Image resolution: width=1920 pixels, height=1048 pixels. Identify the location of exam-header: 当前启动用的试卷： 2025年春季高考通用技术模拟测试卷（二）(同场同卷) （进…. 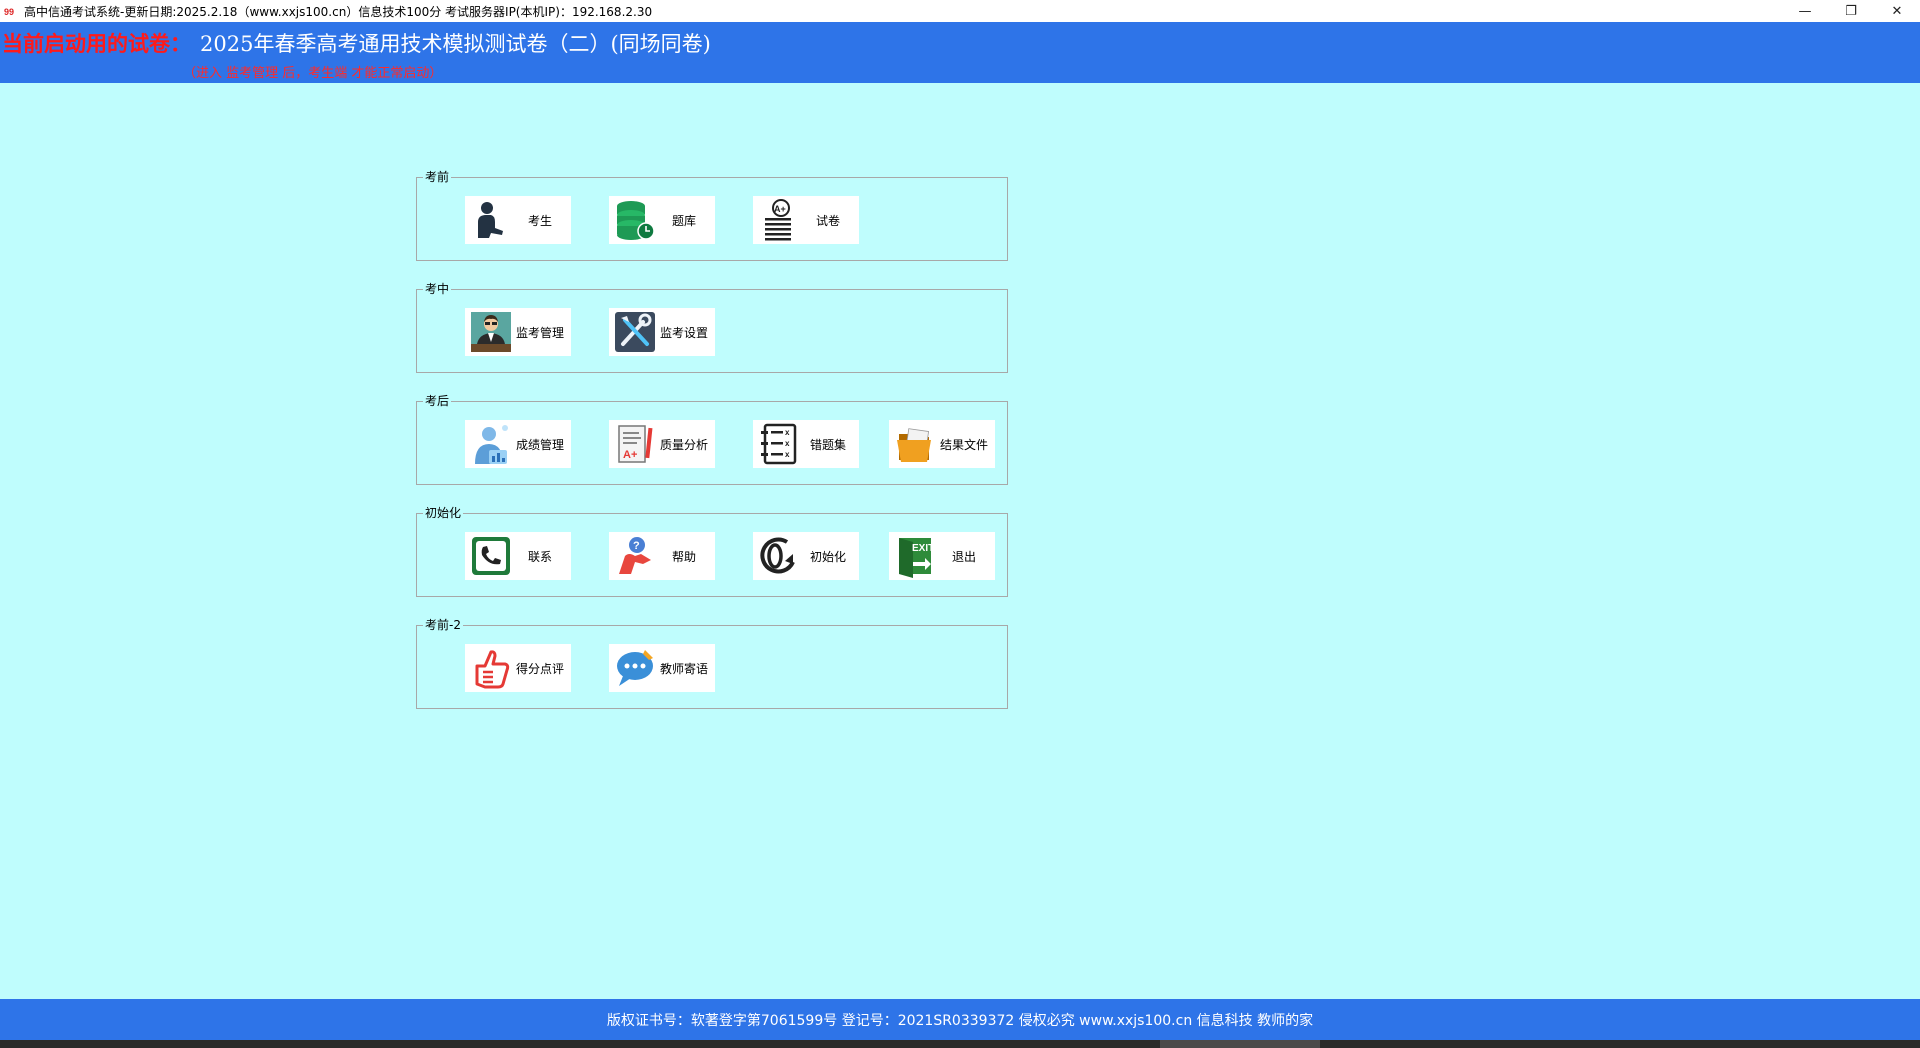
(960, 52).